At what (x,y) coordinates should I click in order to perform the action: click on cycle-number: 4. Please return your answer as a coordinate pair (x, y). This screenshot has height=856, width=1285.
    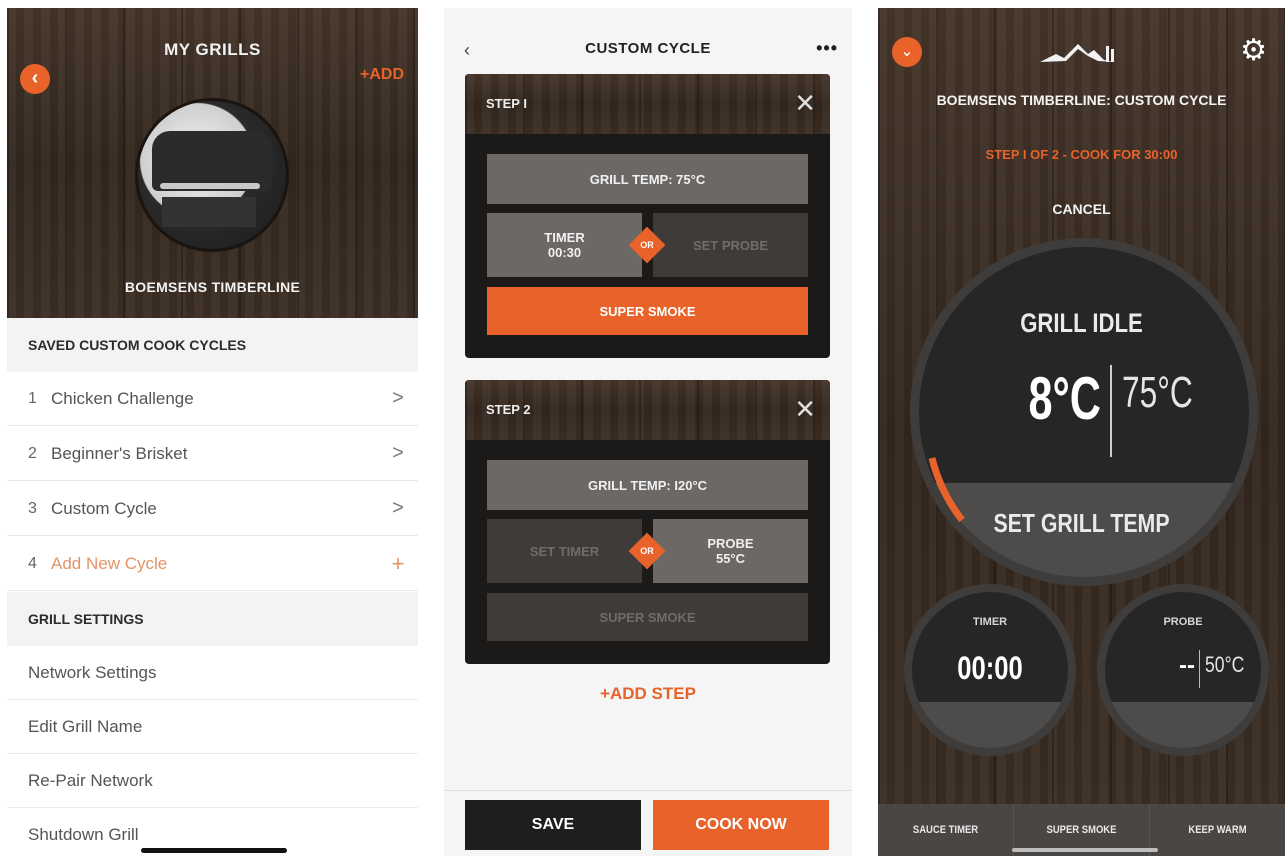
    Looking at the image, I should click on (32, 563).